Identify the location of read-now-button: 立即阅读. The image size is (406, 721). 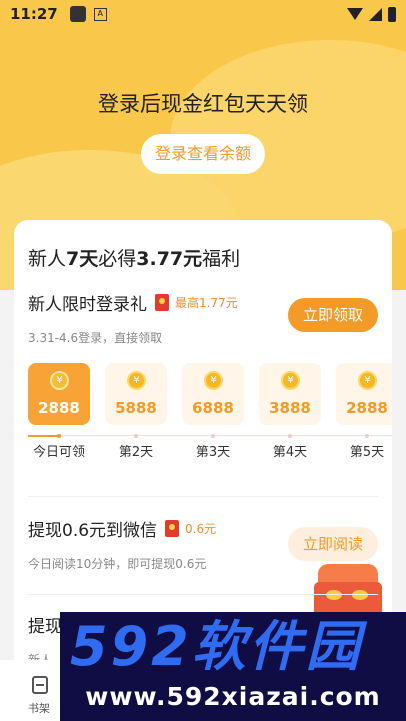
(333, 544).